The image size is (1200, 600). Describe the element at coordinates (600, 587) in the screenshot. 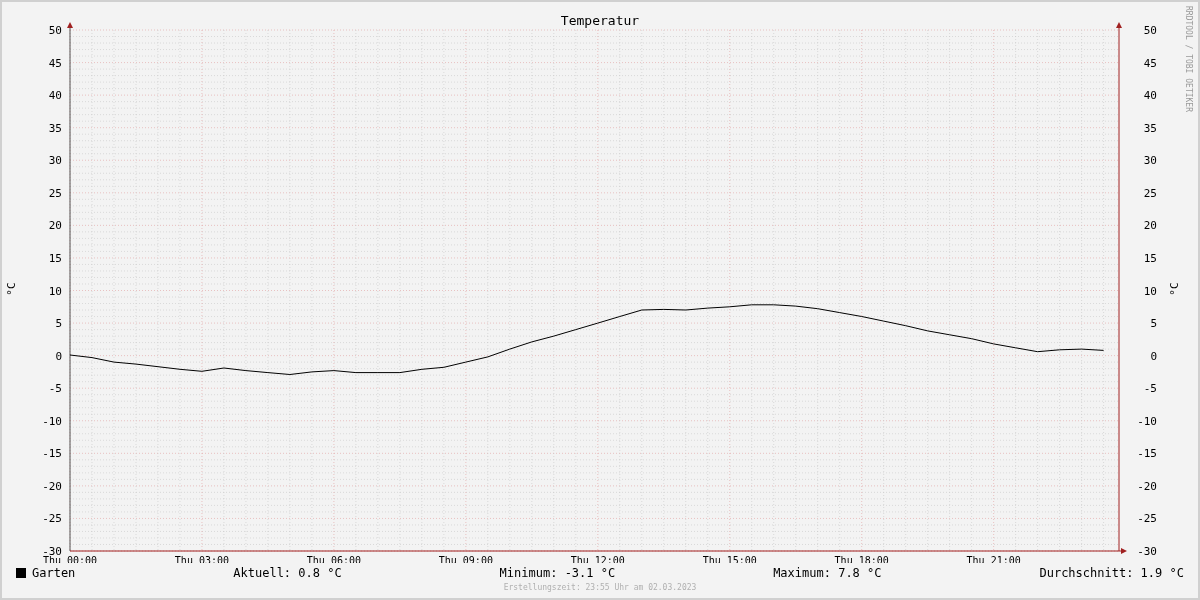

I see `footer-text: Erstellungszeit: 23:55 Uhr am 02.03.2023` at that location.